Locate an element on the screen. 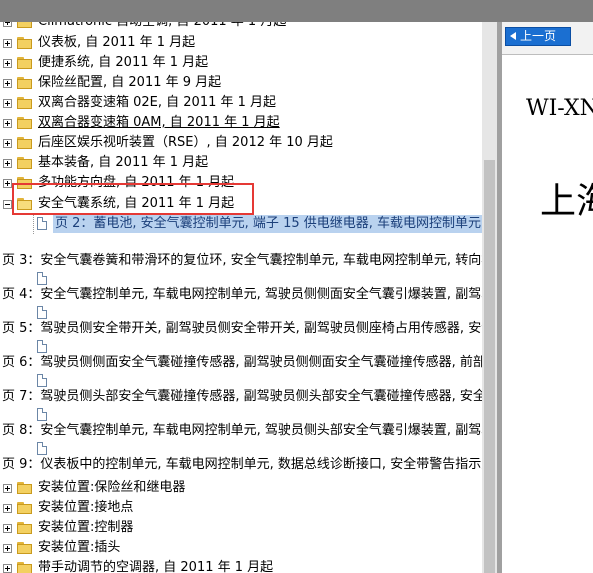 The height and width of the screenshot is (573, 593). scrollbar-thumb is located at coordinates (489, 366).